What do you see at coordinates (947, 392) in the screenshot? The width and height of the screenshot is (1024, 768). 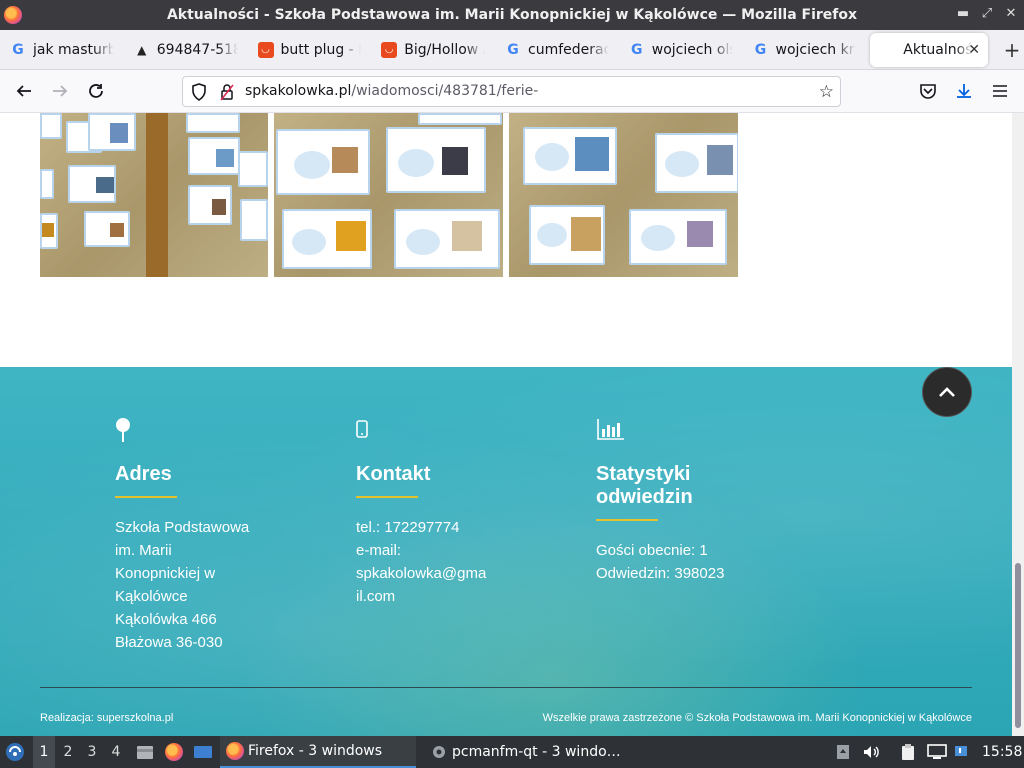 I see `scroll-to-top-button` at bounding box center [947, 392].